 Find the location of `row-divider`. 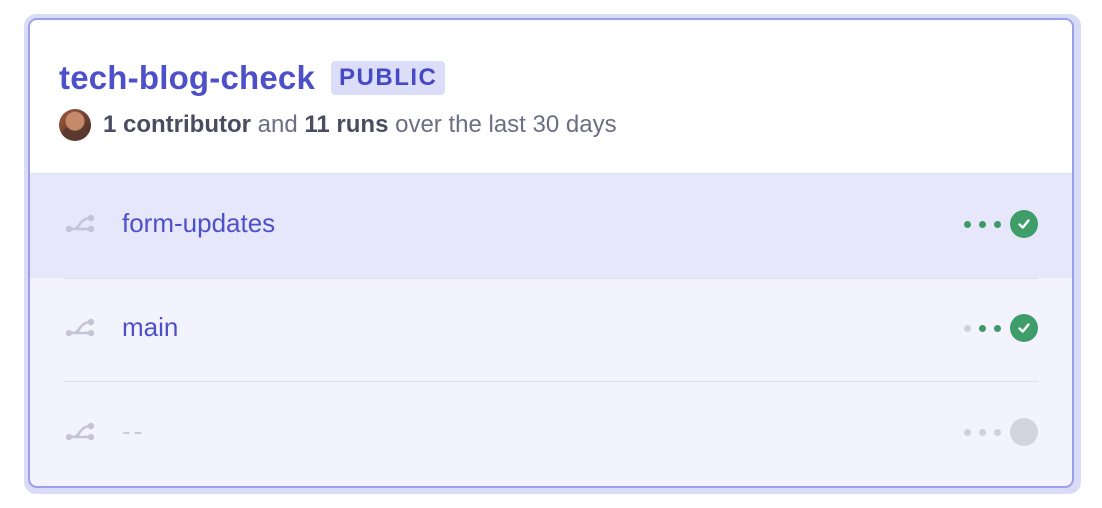

row-divider is located at coordinates (551, 278).